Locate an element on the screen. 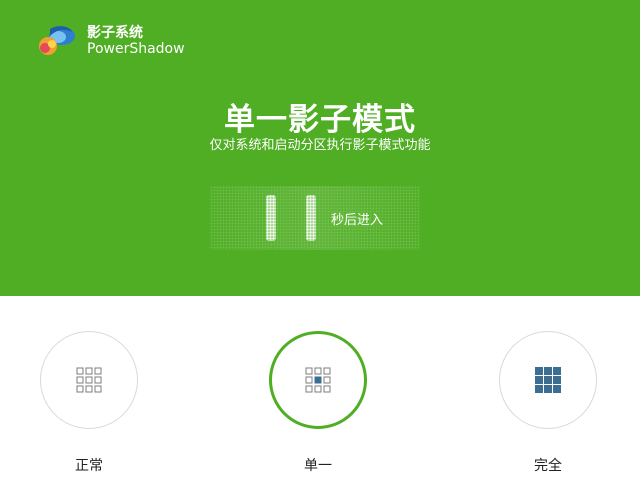  countdown-panel: 11 秒后进入 is located at coordinates (315, 218).